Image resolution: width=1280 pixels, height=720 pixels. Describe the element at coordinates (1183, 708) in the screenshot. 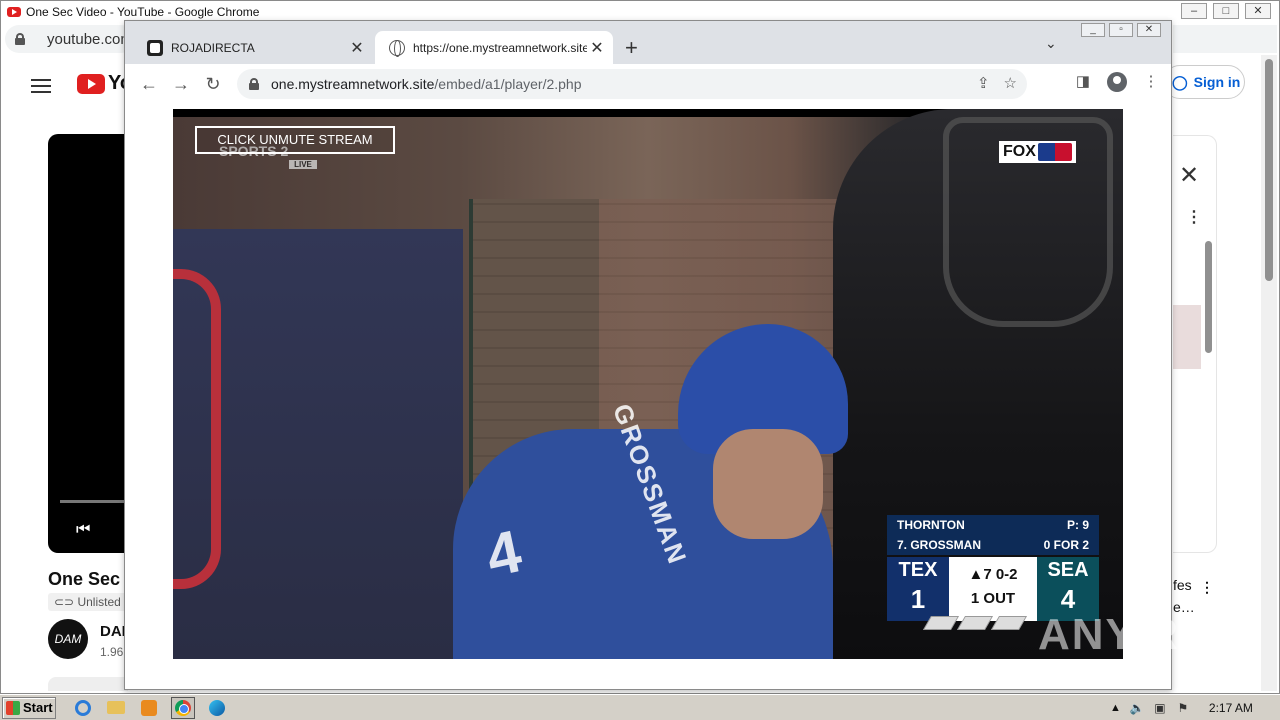

I see `action-center-flag-icon: ⚑` at that location.